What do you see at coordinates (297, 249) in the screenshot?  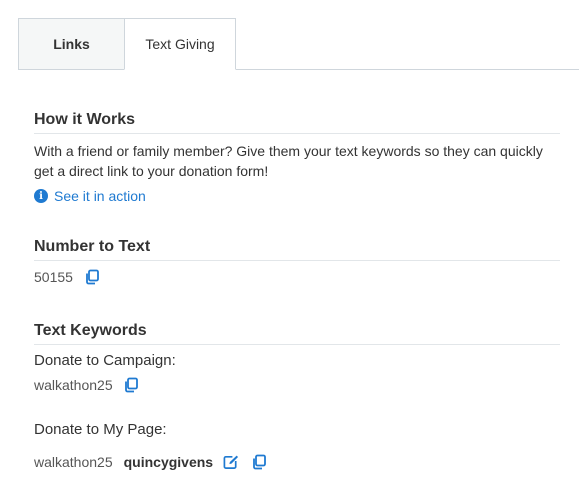 I see `number-to-text-heading: Number to Text` at bounding box center [297, 249].